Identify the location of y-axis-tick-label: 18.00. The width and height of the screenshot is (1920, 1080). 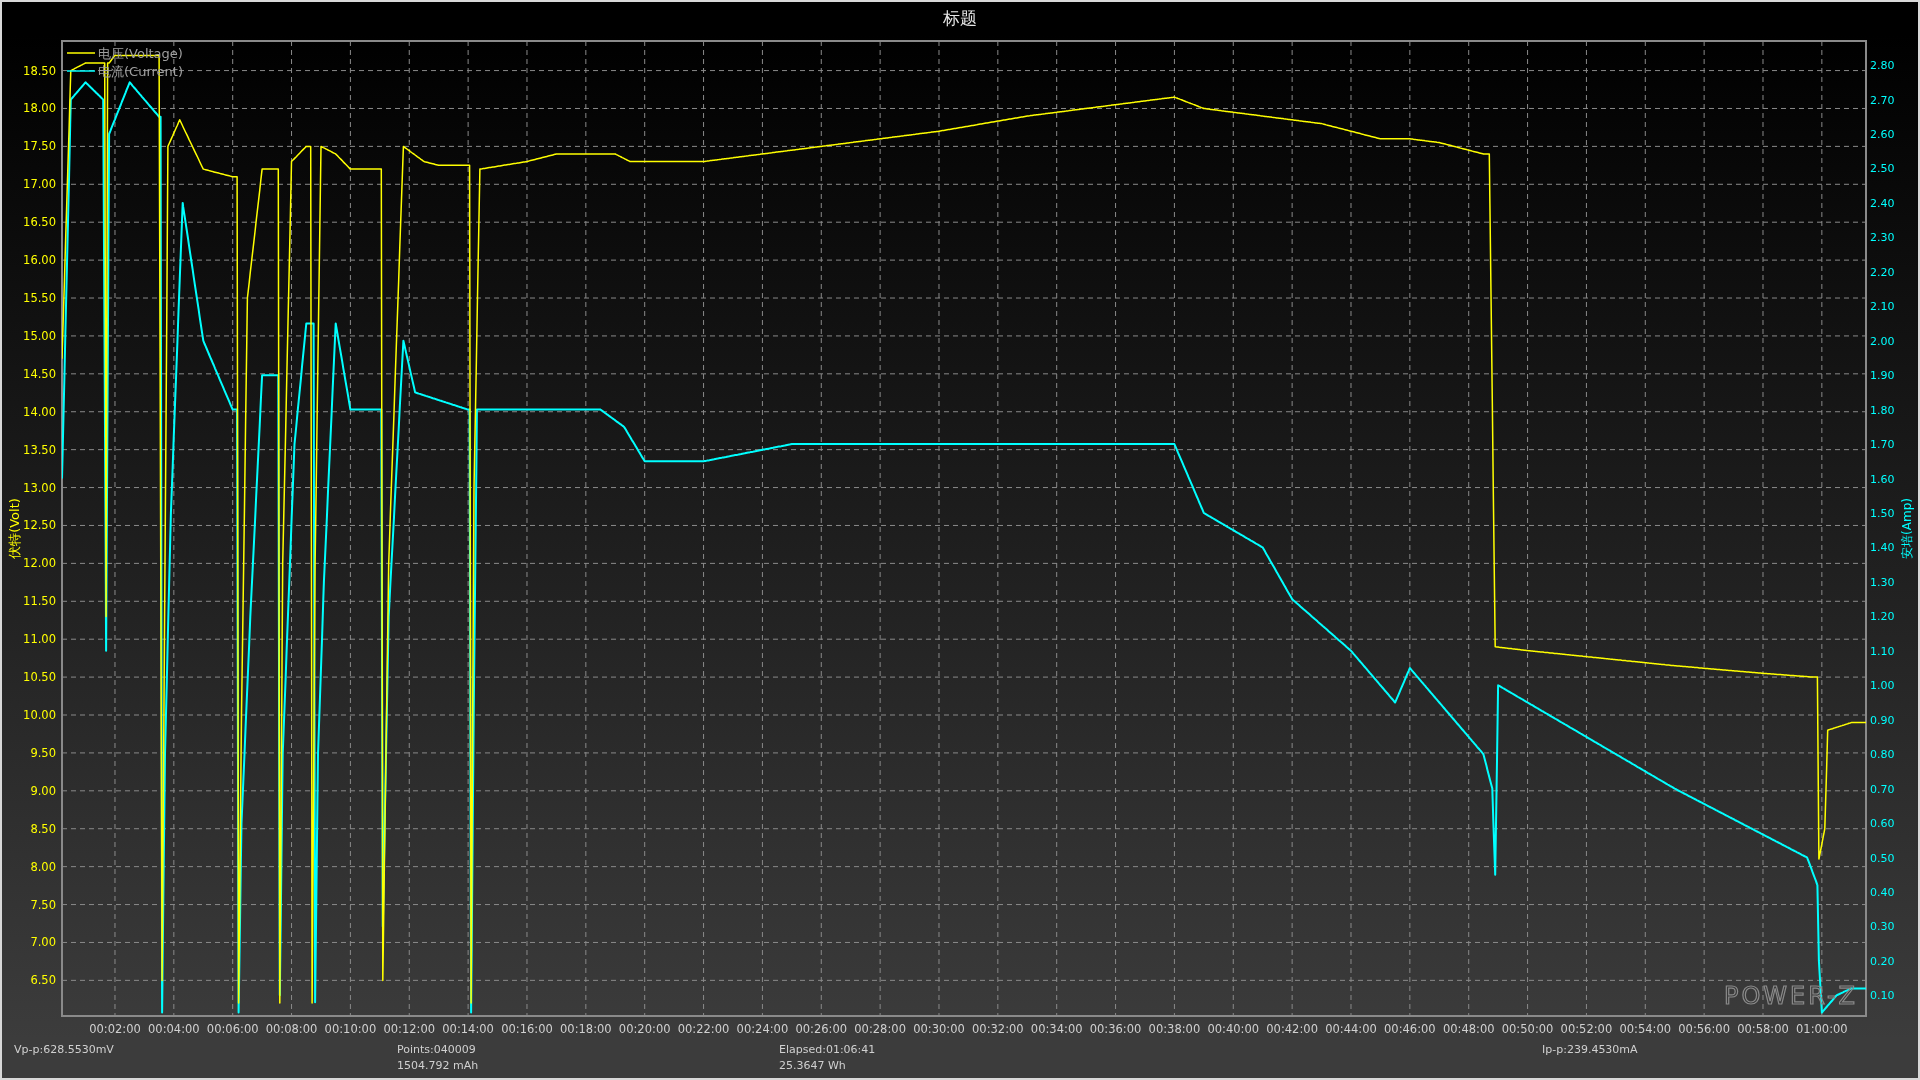
(39, 108).